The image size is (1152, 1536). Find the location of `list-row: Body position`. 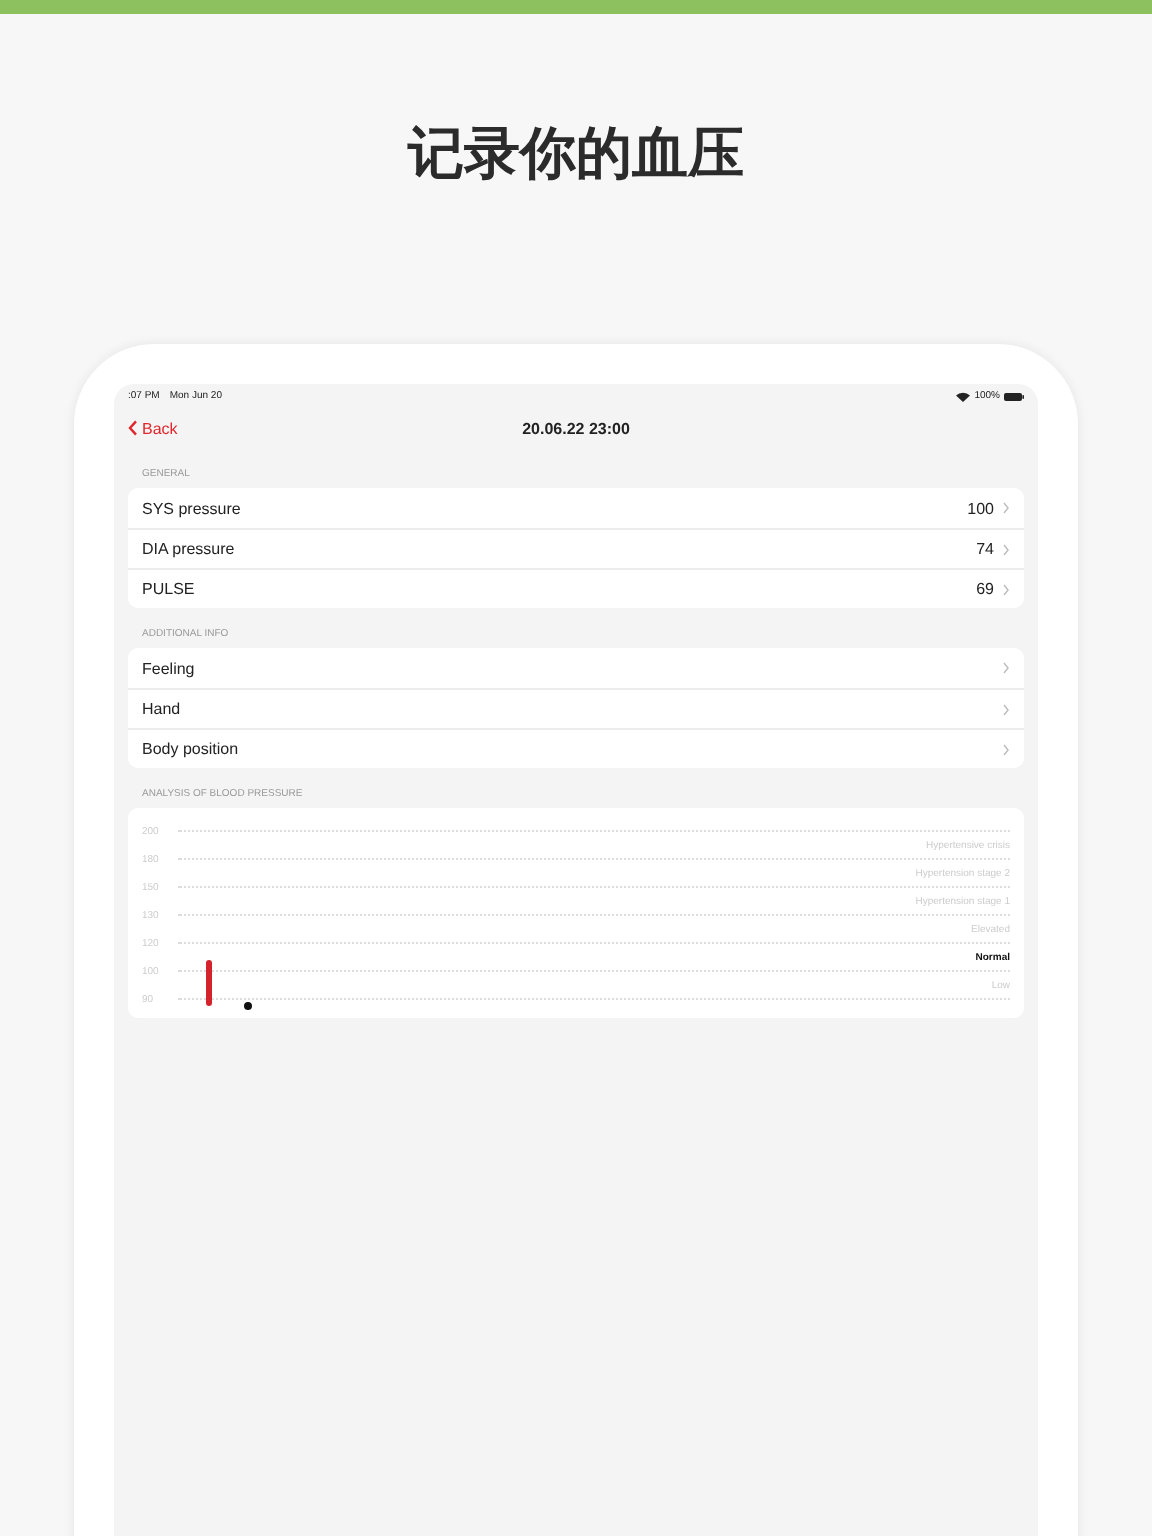

list-row: Body position is located at coordinates (576, 748).